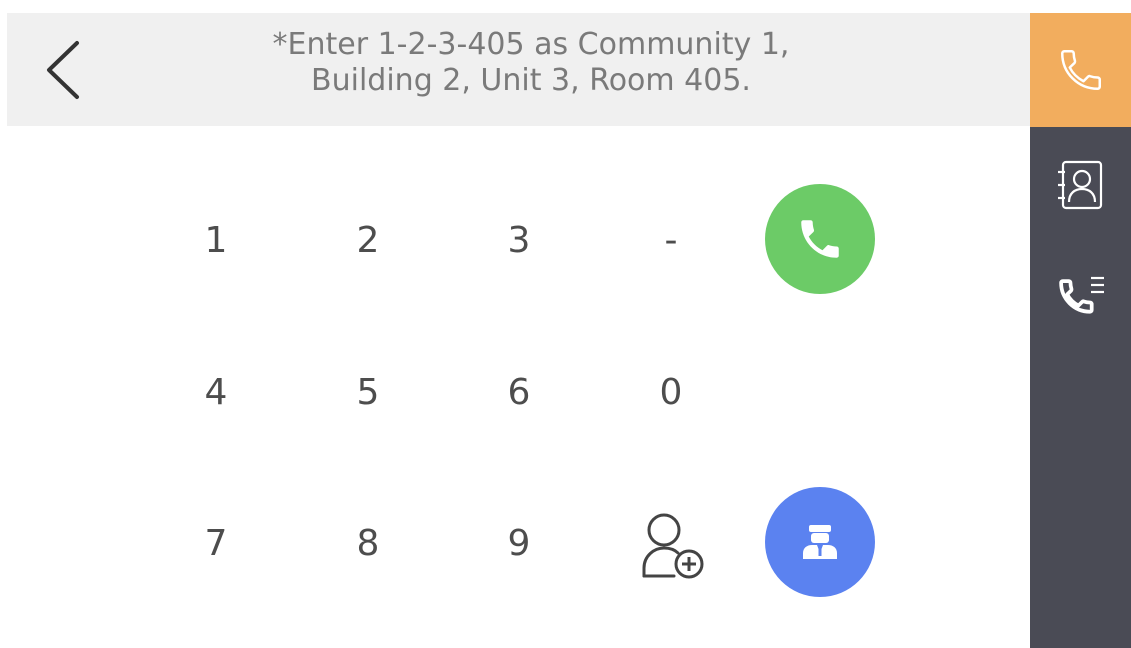  What do you see at coordinates (216, 392) in the screenshot?
I see `key-4: 4` at bounding box center [216, 392].